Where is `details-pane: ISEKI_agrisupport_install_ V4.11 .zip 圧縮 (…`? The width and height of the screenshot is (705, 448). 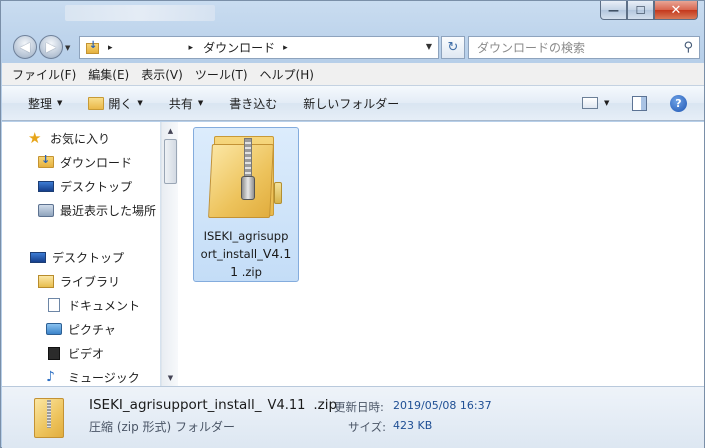 details-pane: ISEKI_agrisupport_install_ V4.11 .zip 圧縮 (… is located at coordinates (353, 417).